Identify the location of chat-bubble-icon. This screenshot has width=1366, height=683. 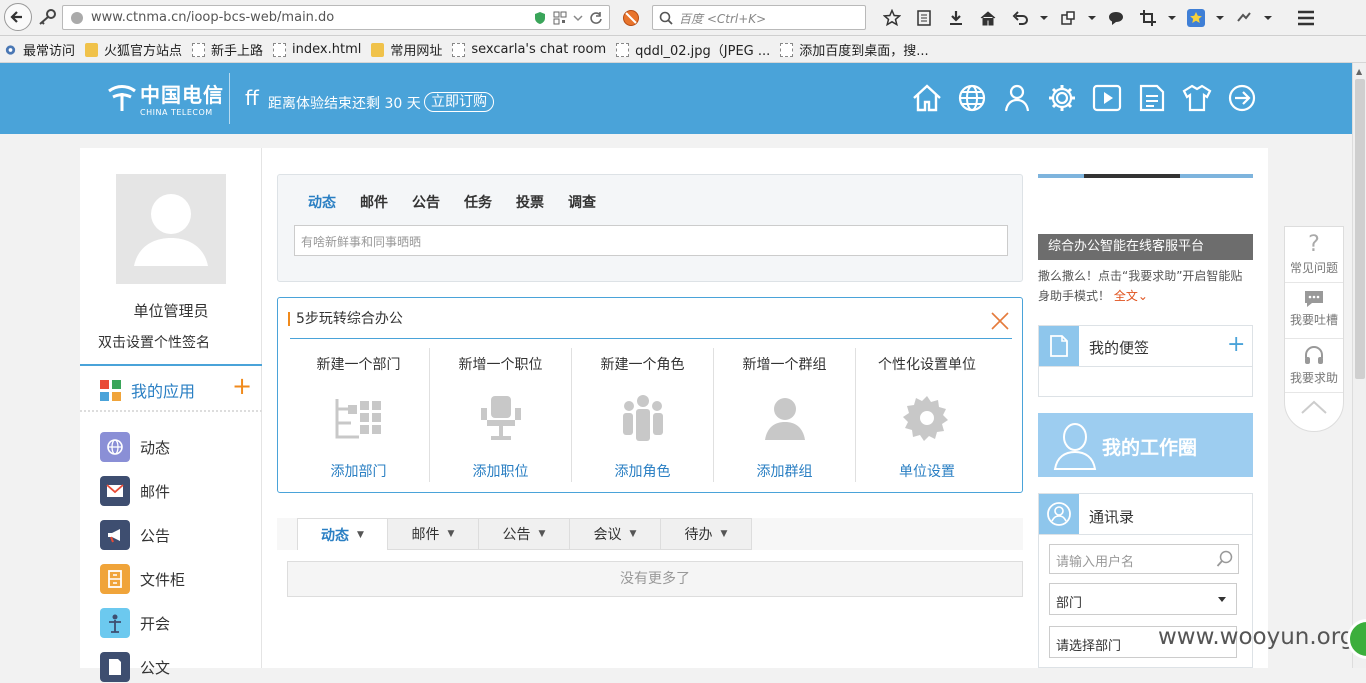
(1116, 18).